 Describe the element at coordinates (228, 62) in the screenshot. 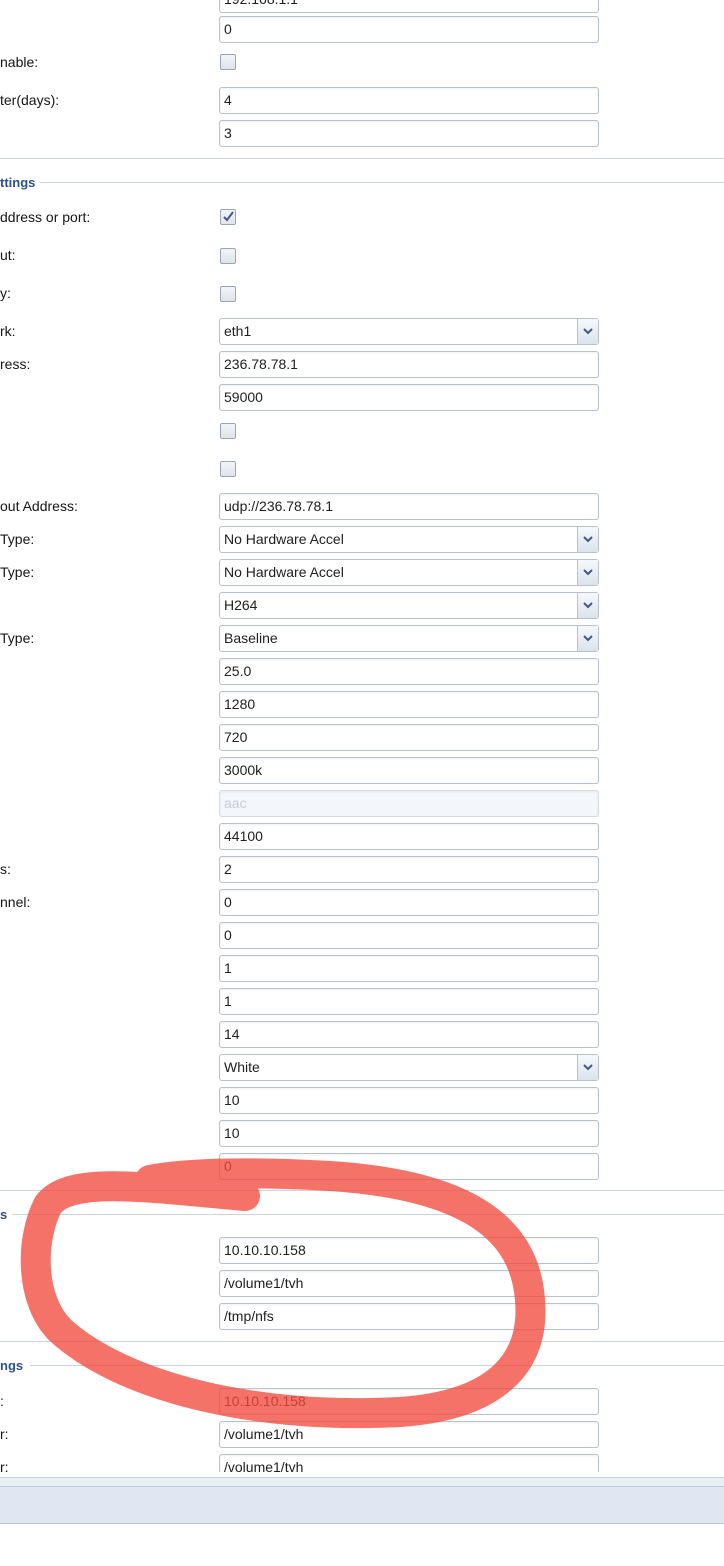

I see `enable-checkbox` at that location.